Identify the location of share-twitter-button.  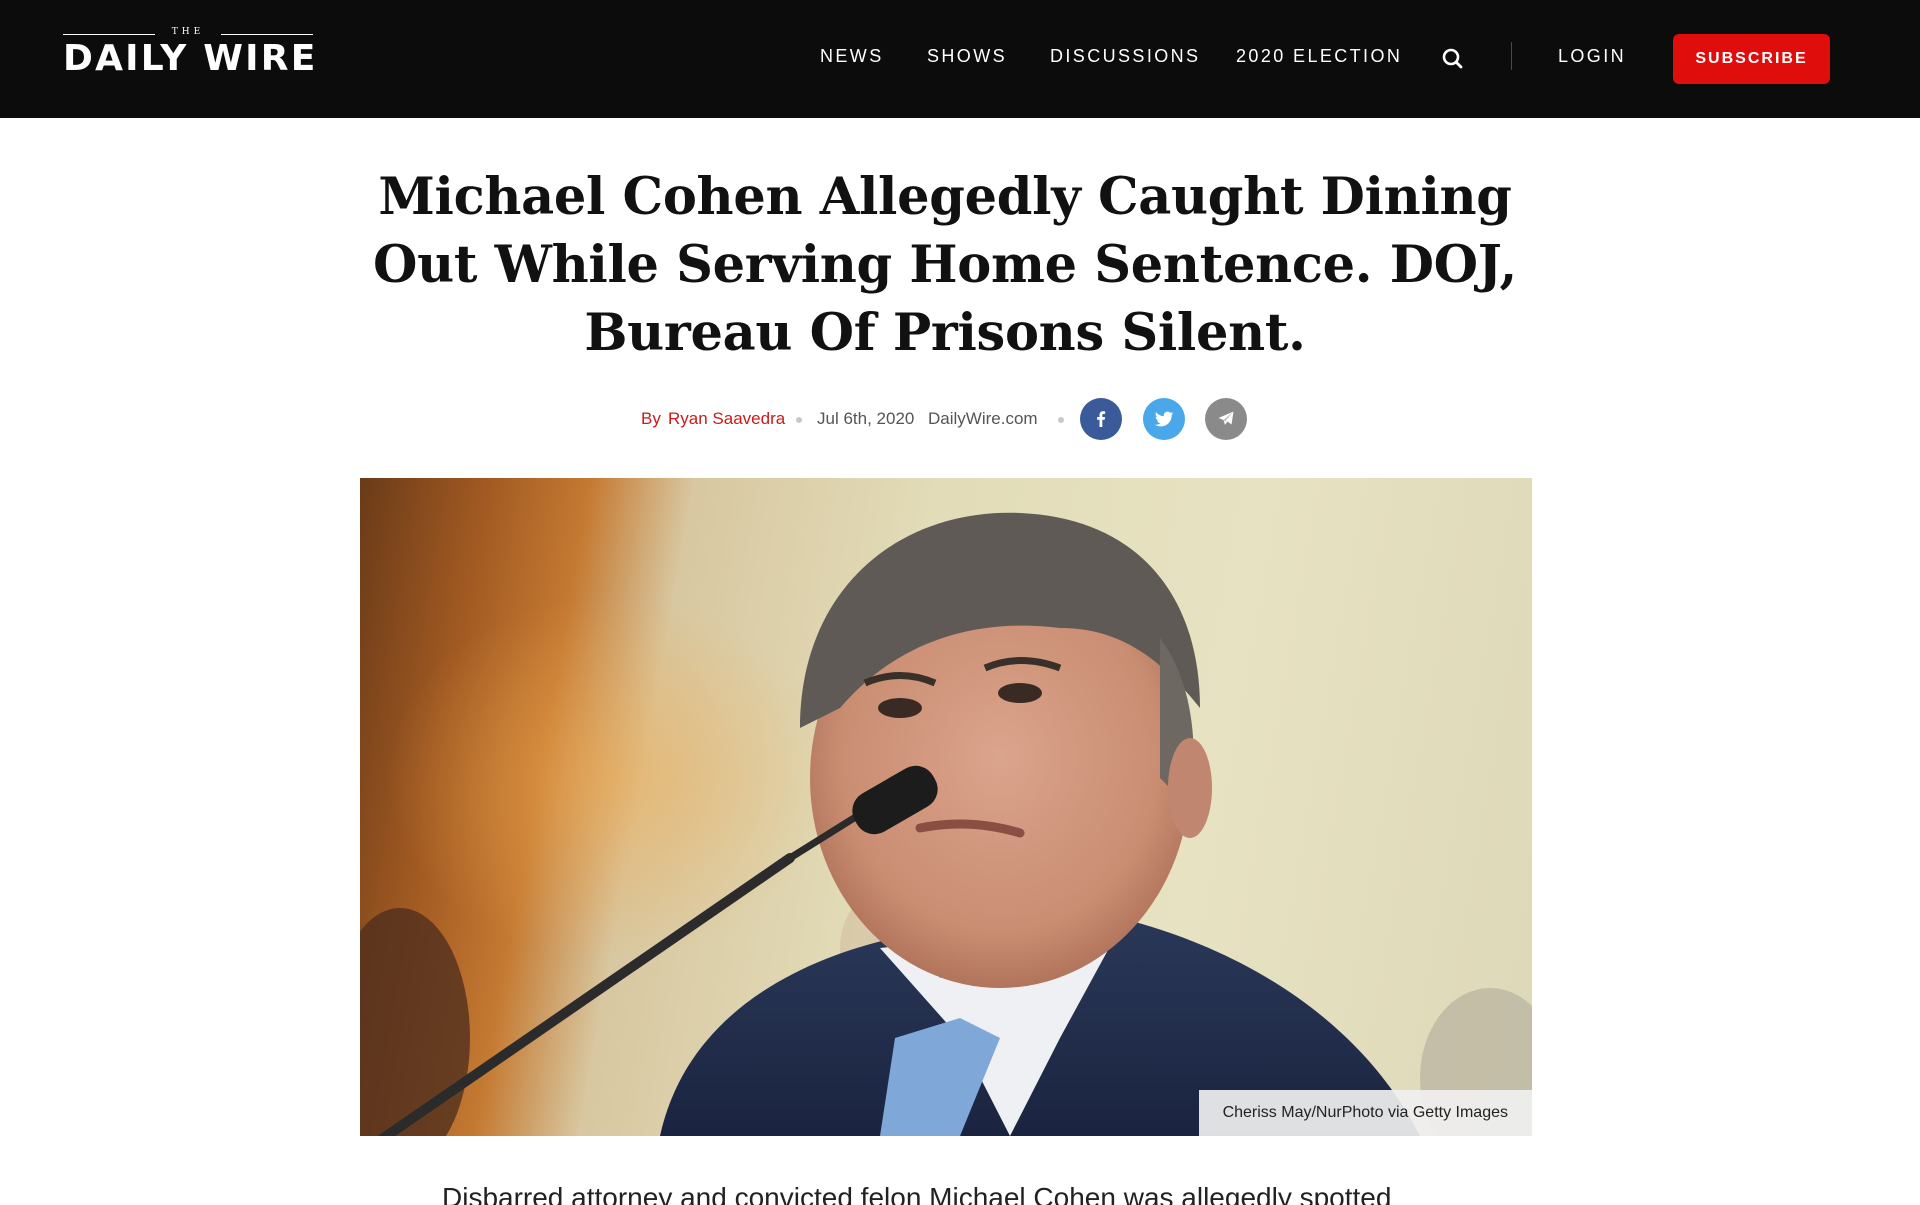
(1164, 419).